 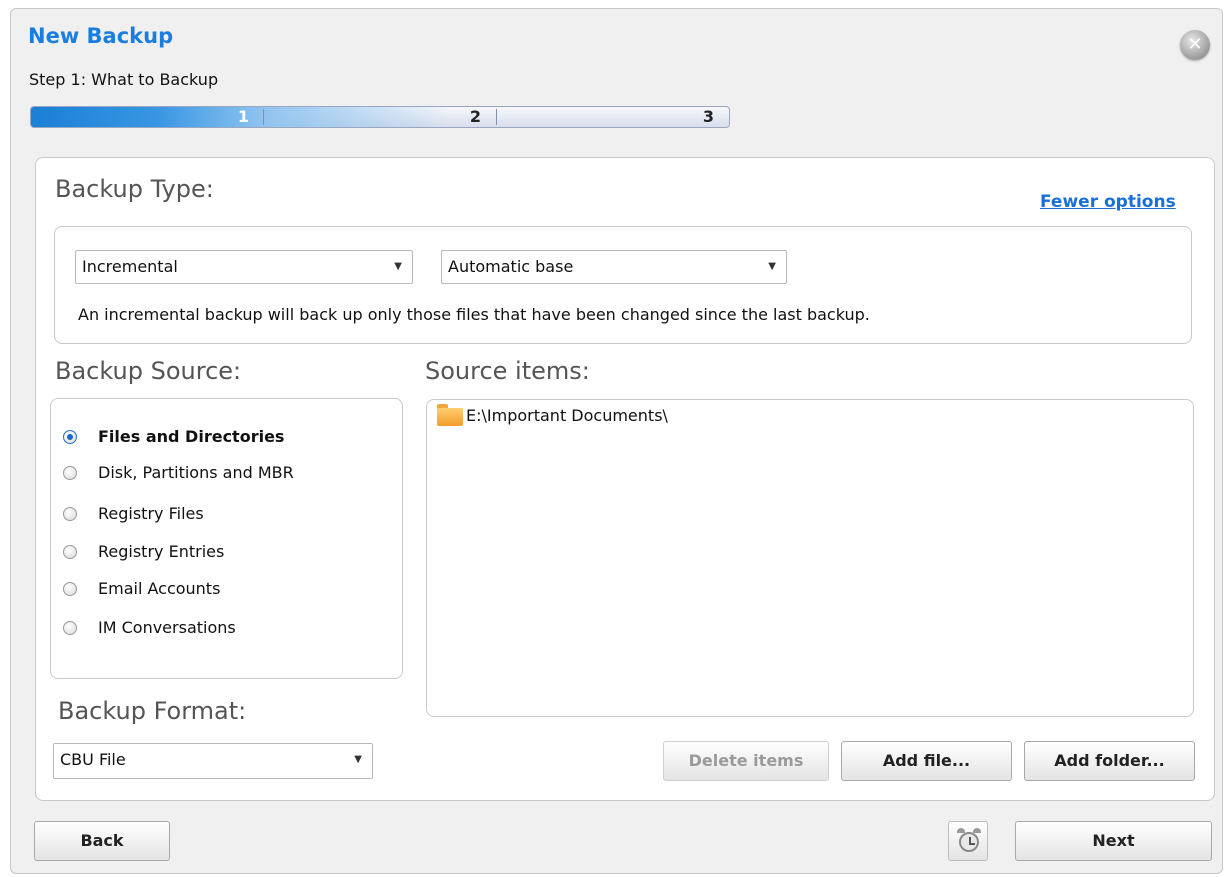 I want to click on radio-im-conversations: IM Conversations, so click(x=149, y=627).